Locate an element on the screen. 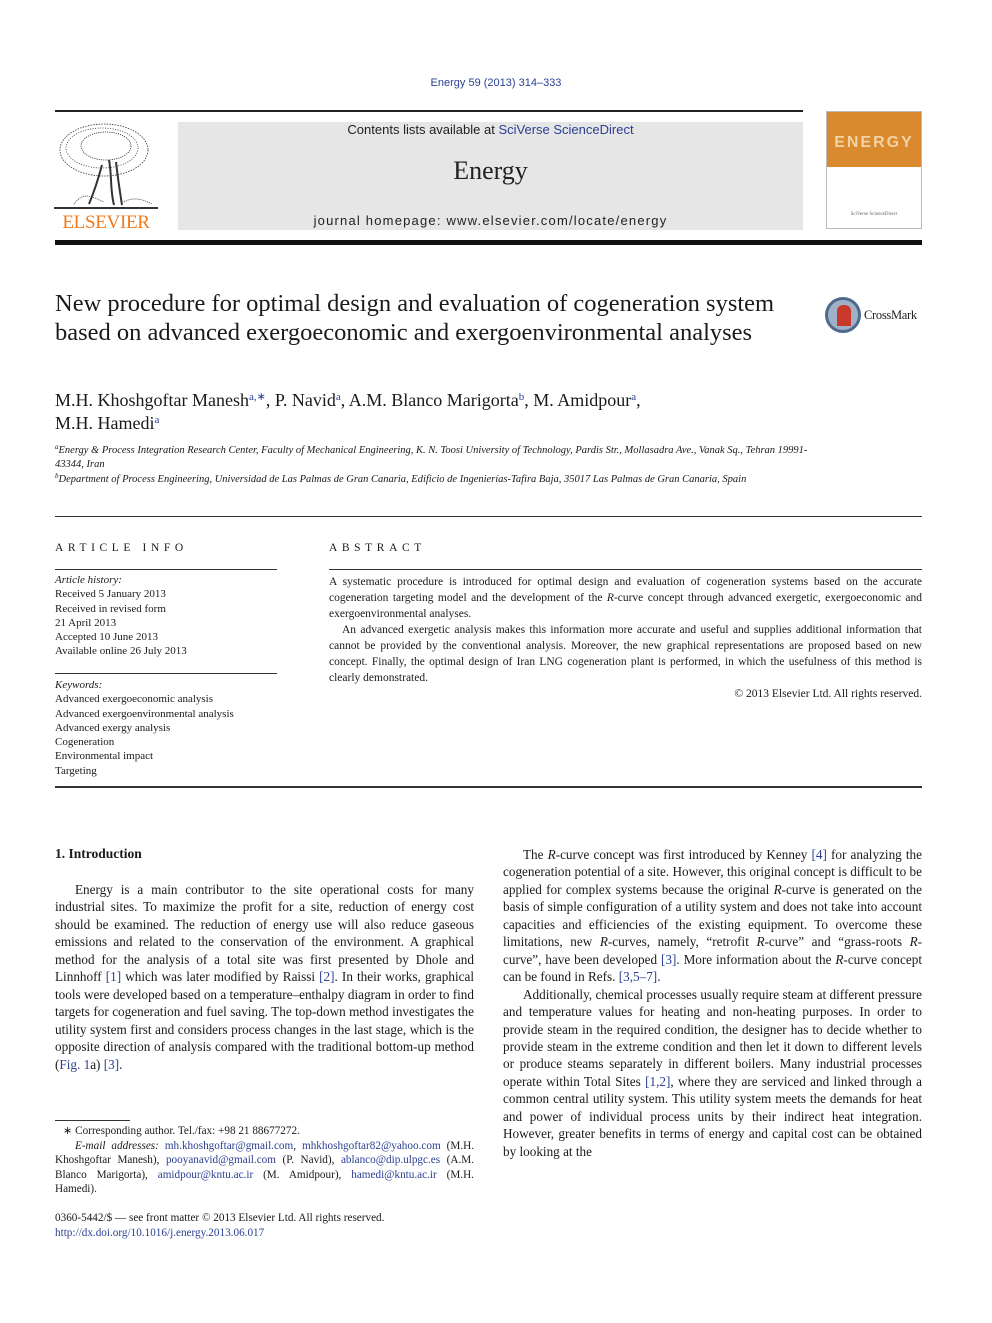  email-label: E-mail addresses: is located at coordinates (120, 1145).